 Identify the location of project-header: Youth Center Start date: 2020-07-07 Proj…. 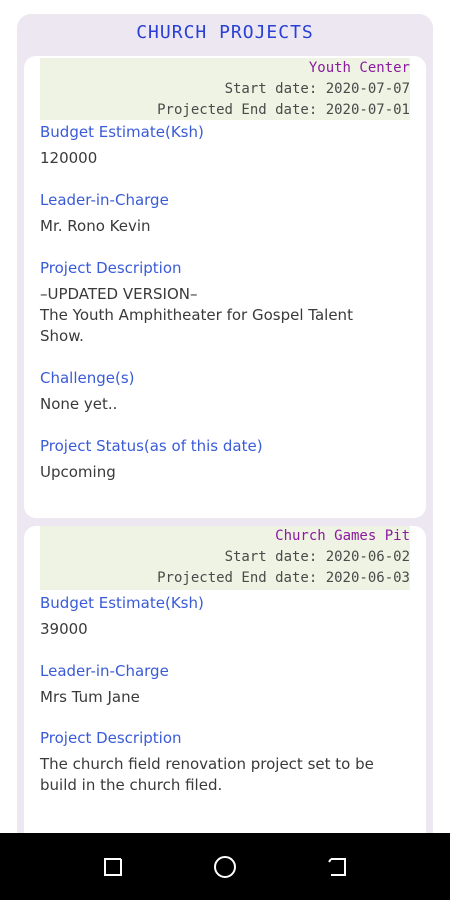
(225, 89).